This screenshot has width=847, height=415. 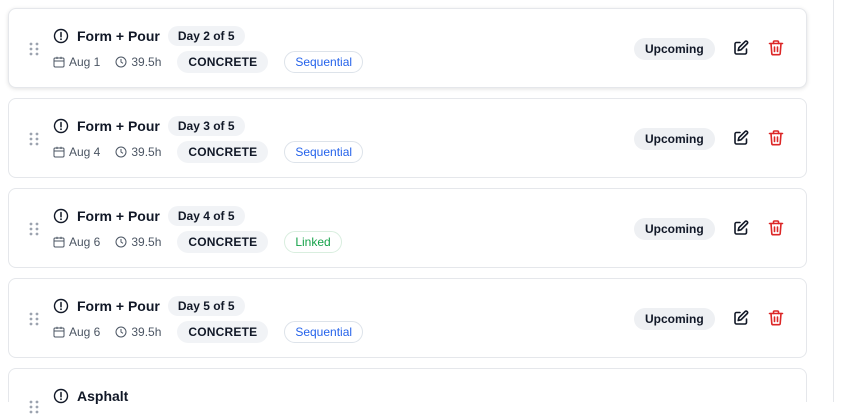 What do you see at coordinates (833, 201) in the screenshot?
I see `scrollbar-track` at bounding box center [833, 201].